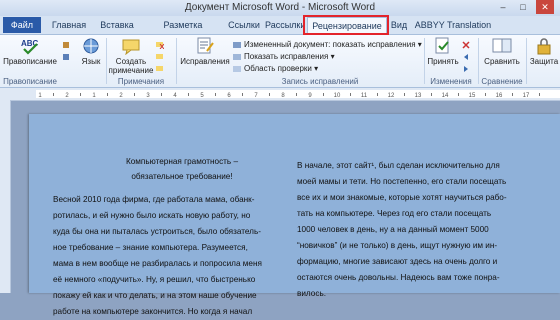 The width and height of the screenshot is (560, 320). What do you see at coordinates (117, 25) in the screenshot?
I see `tab-insert: Вставка` at bounding box center [117, 25].